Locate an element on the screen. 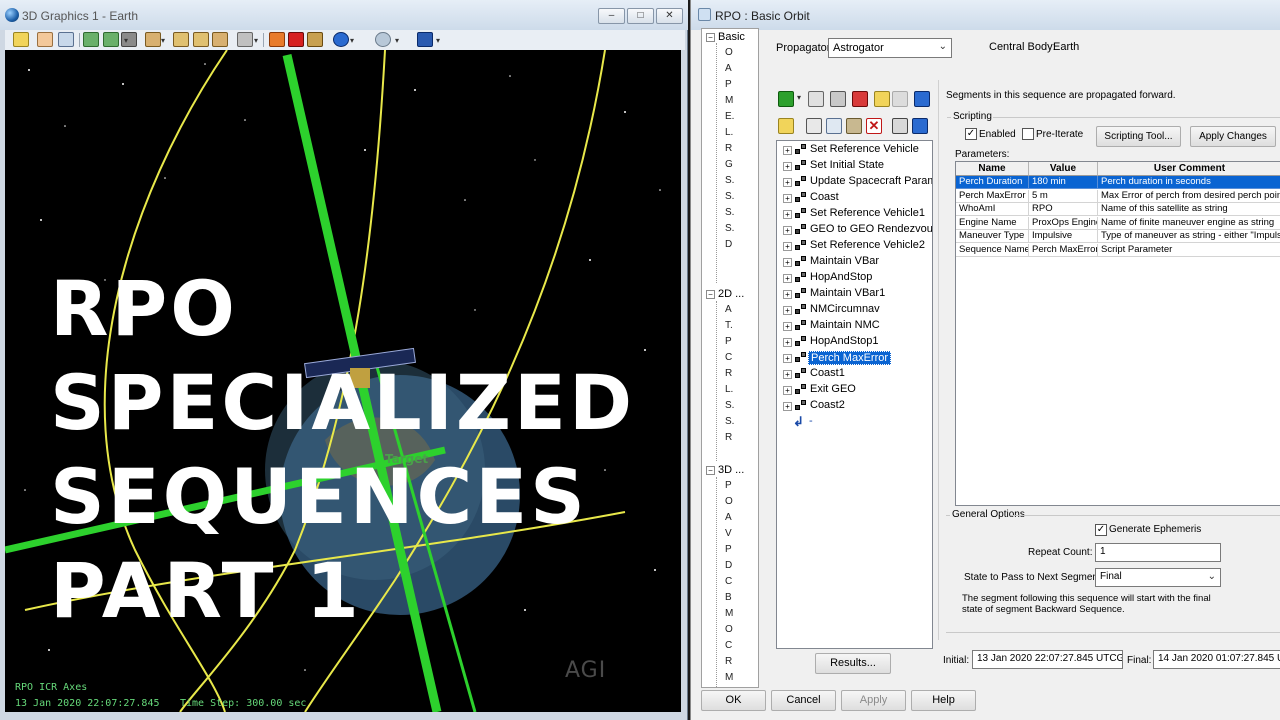 The width and height of the screenshot is (1280, 720). step-icon is located at coordinates (816, 99).